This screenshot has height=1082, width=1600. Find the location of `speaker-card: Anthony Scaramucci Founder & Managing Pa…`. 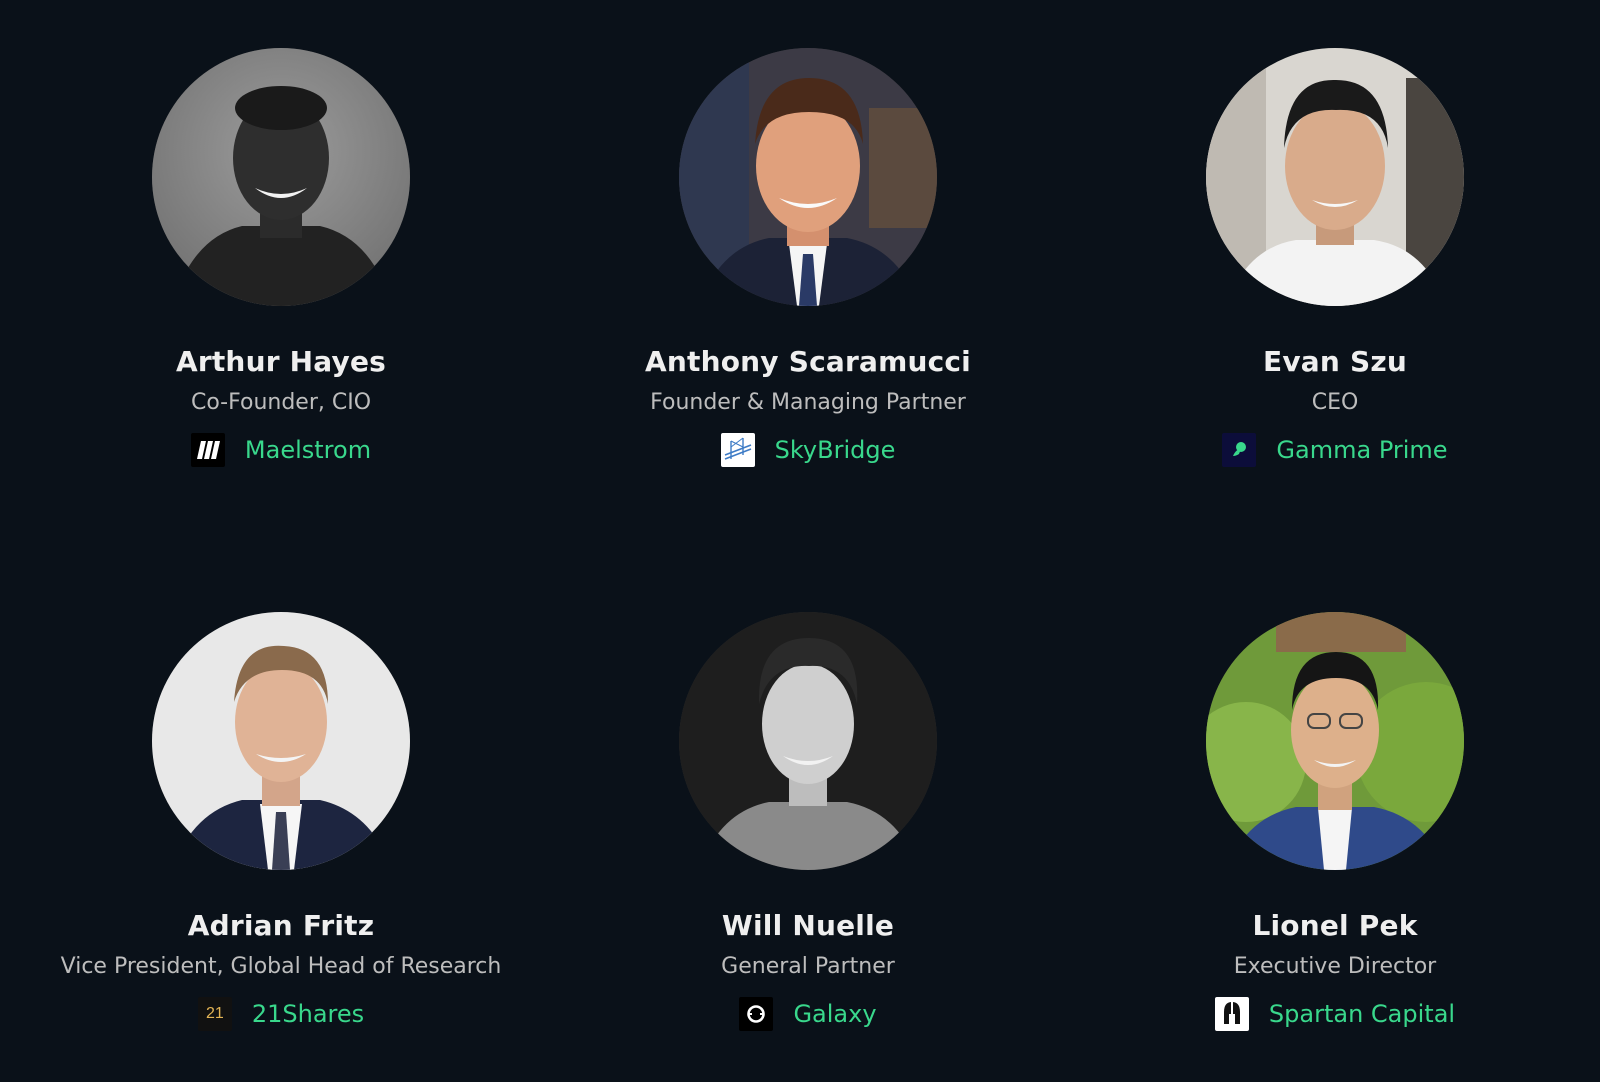

speaker-card: Anthony Scaramucci Founder & Managing Pa… is located at coordinates (808, 258).